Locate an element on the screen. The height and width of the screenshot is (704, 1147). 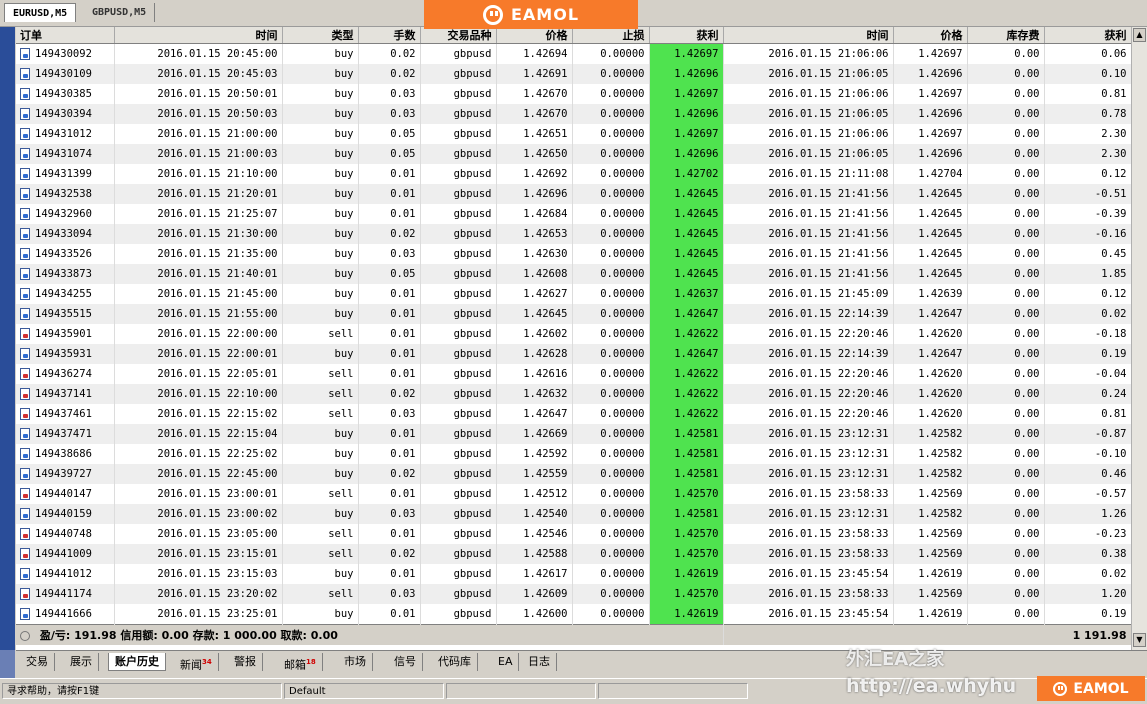
cell-open-time: 2016.01.15 20:50:03 is located at coordinates (198, 114).